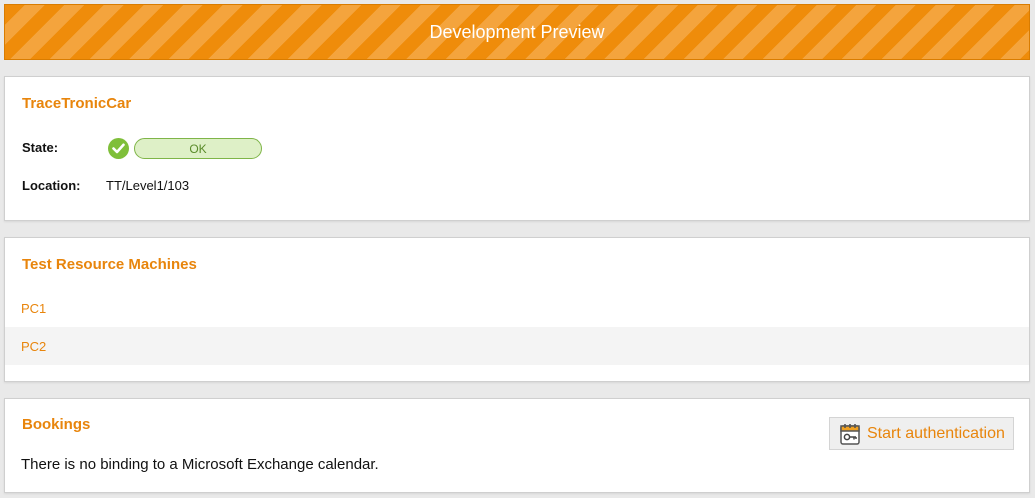 The height and width of the screenshot is (498, 1035). Describe the element at coordinates (51, 185) in the screenshot. I see `location-label: Location:` at that location.